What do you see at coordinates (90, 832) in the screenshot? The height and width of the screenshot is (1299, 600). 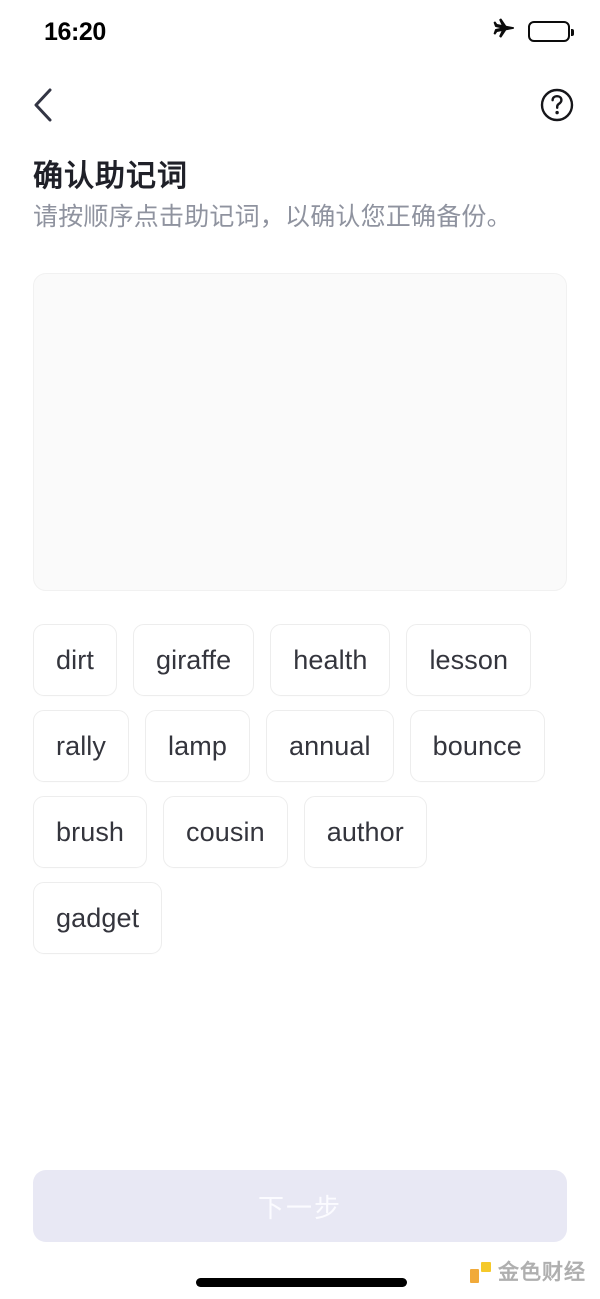 I see `word-chip: brush` at bounding box center [90, 832].